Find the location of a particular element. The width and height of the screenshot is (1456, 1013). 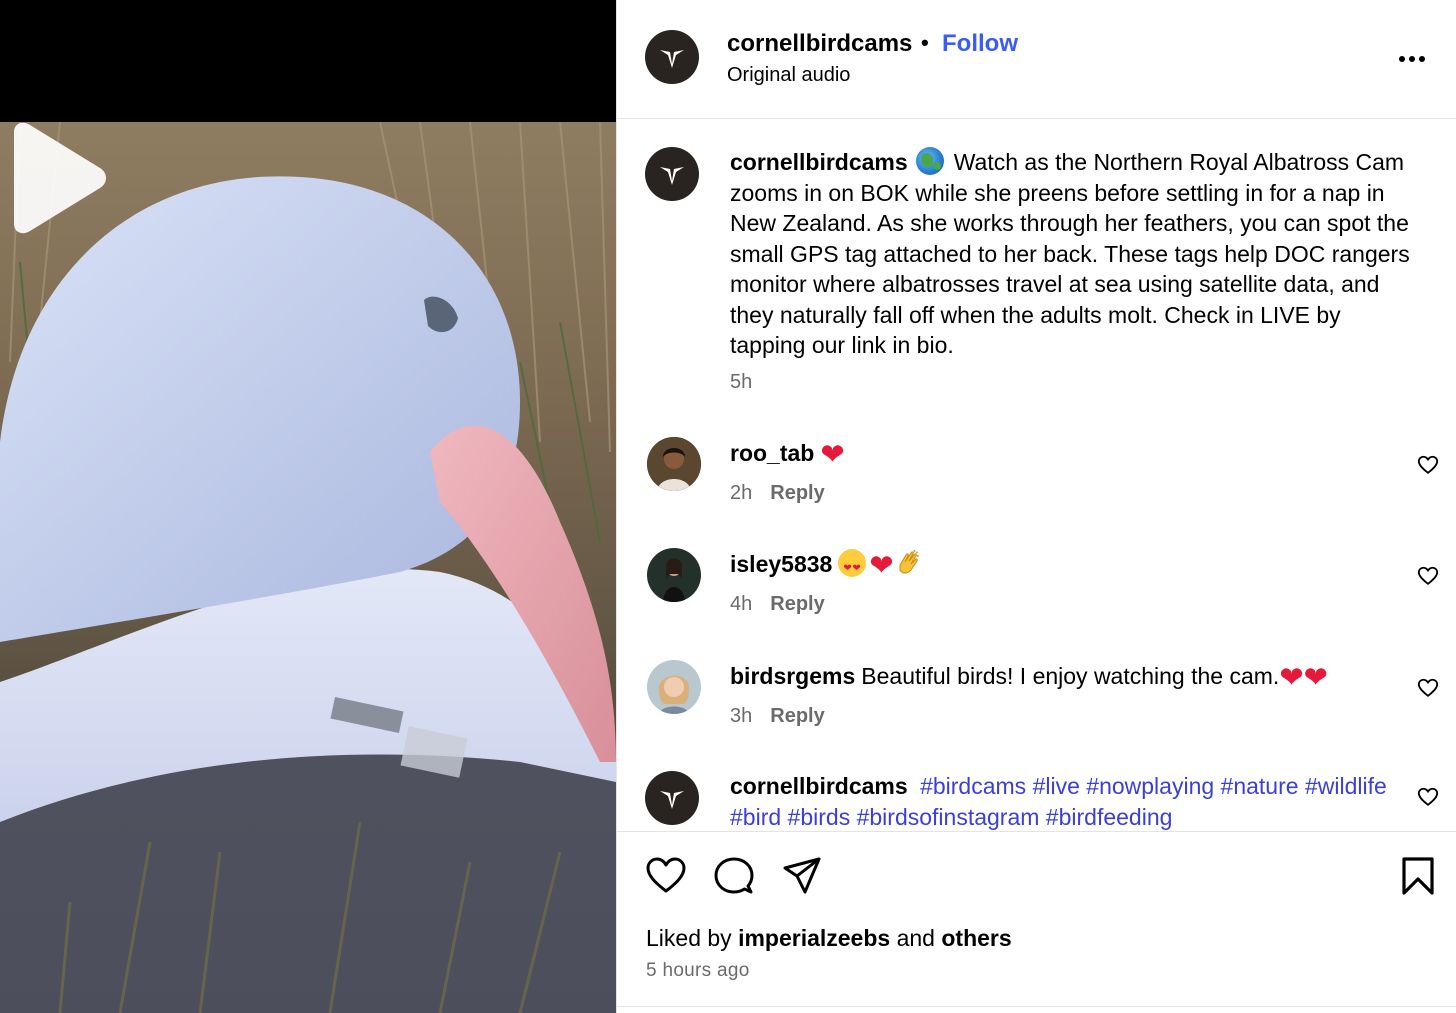

play-icon is located at coordinates (55, 178).